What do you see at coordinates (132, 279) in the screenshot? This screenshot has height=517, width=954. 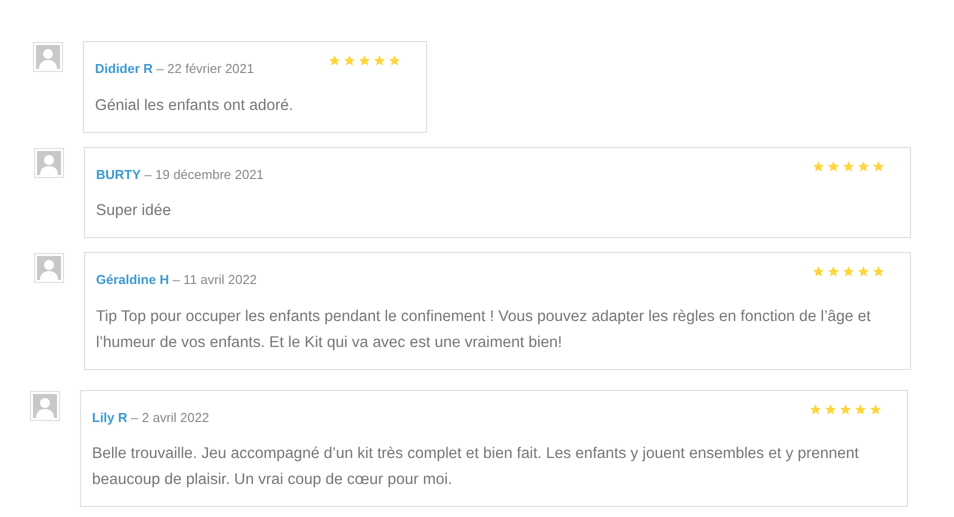 I see `author-name: Géraldine H` at bounding box center [132, 279].